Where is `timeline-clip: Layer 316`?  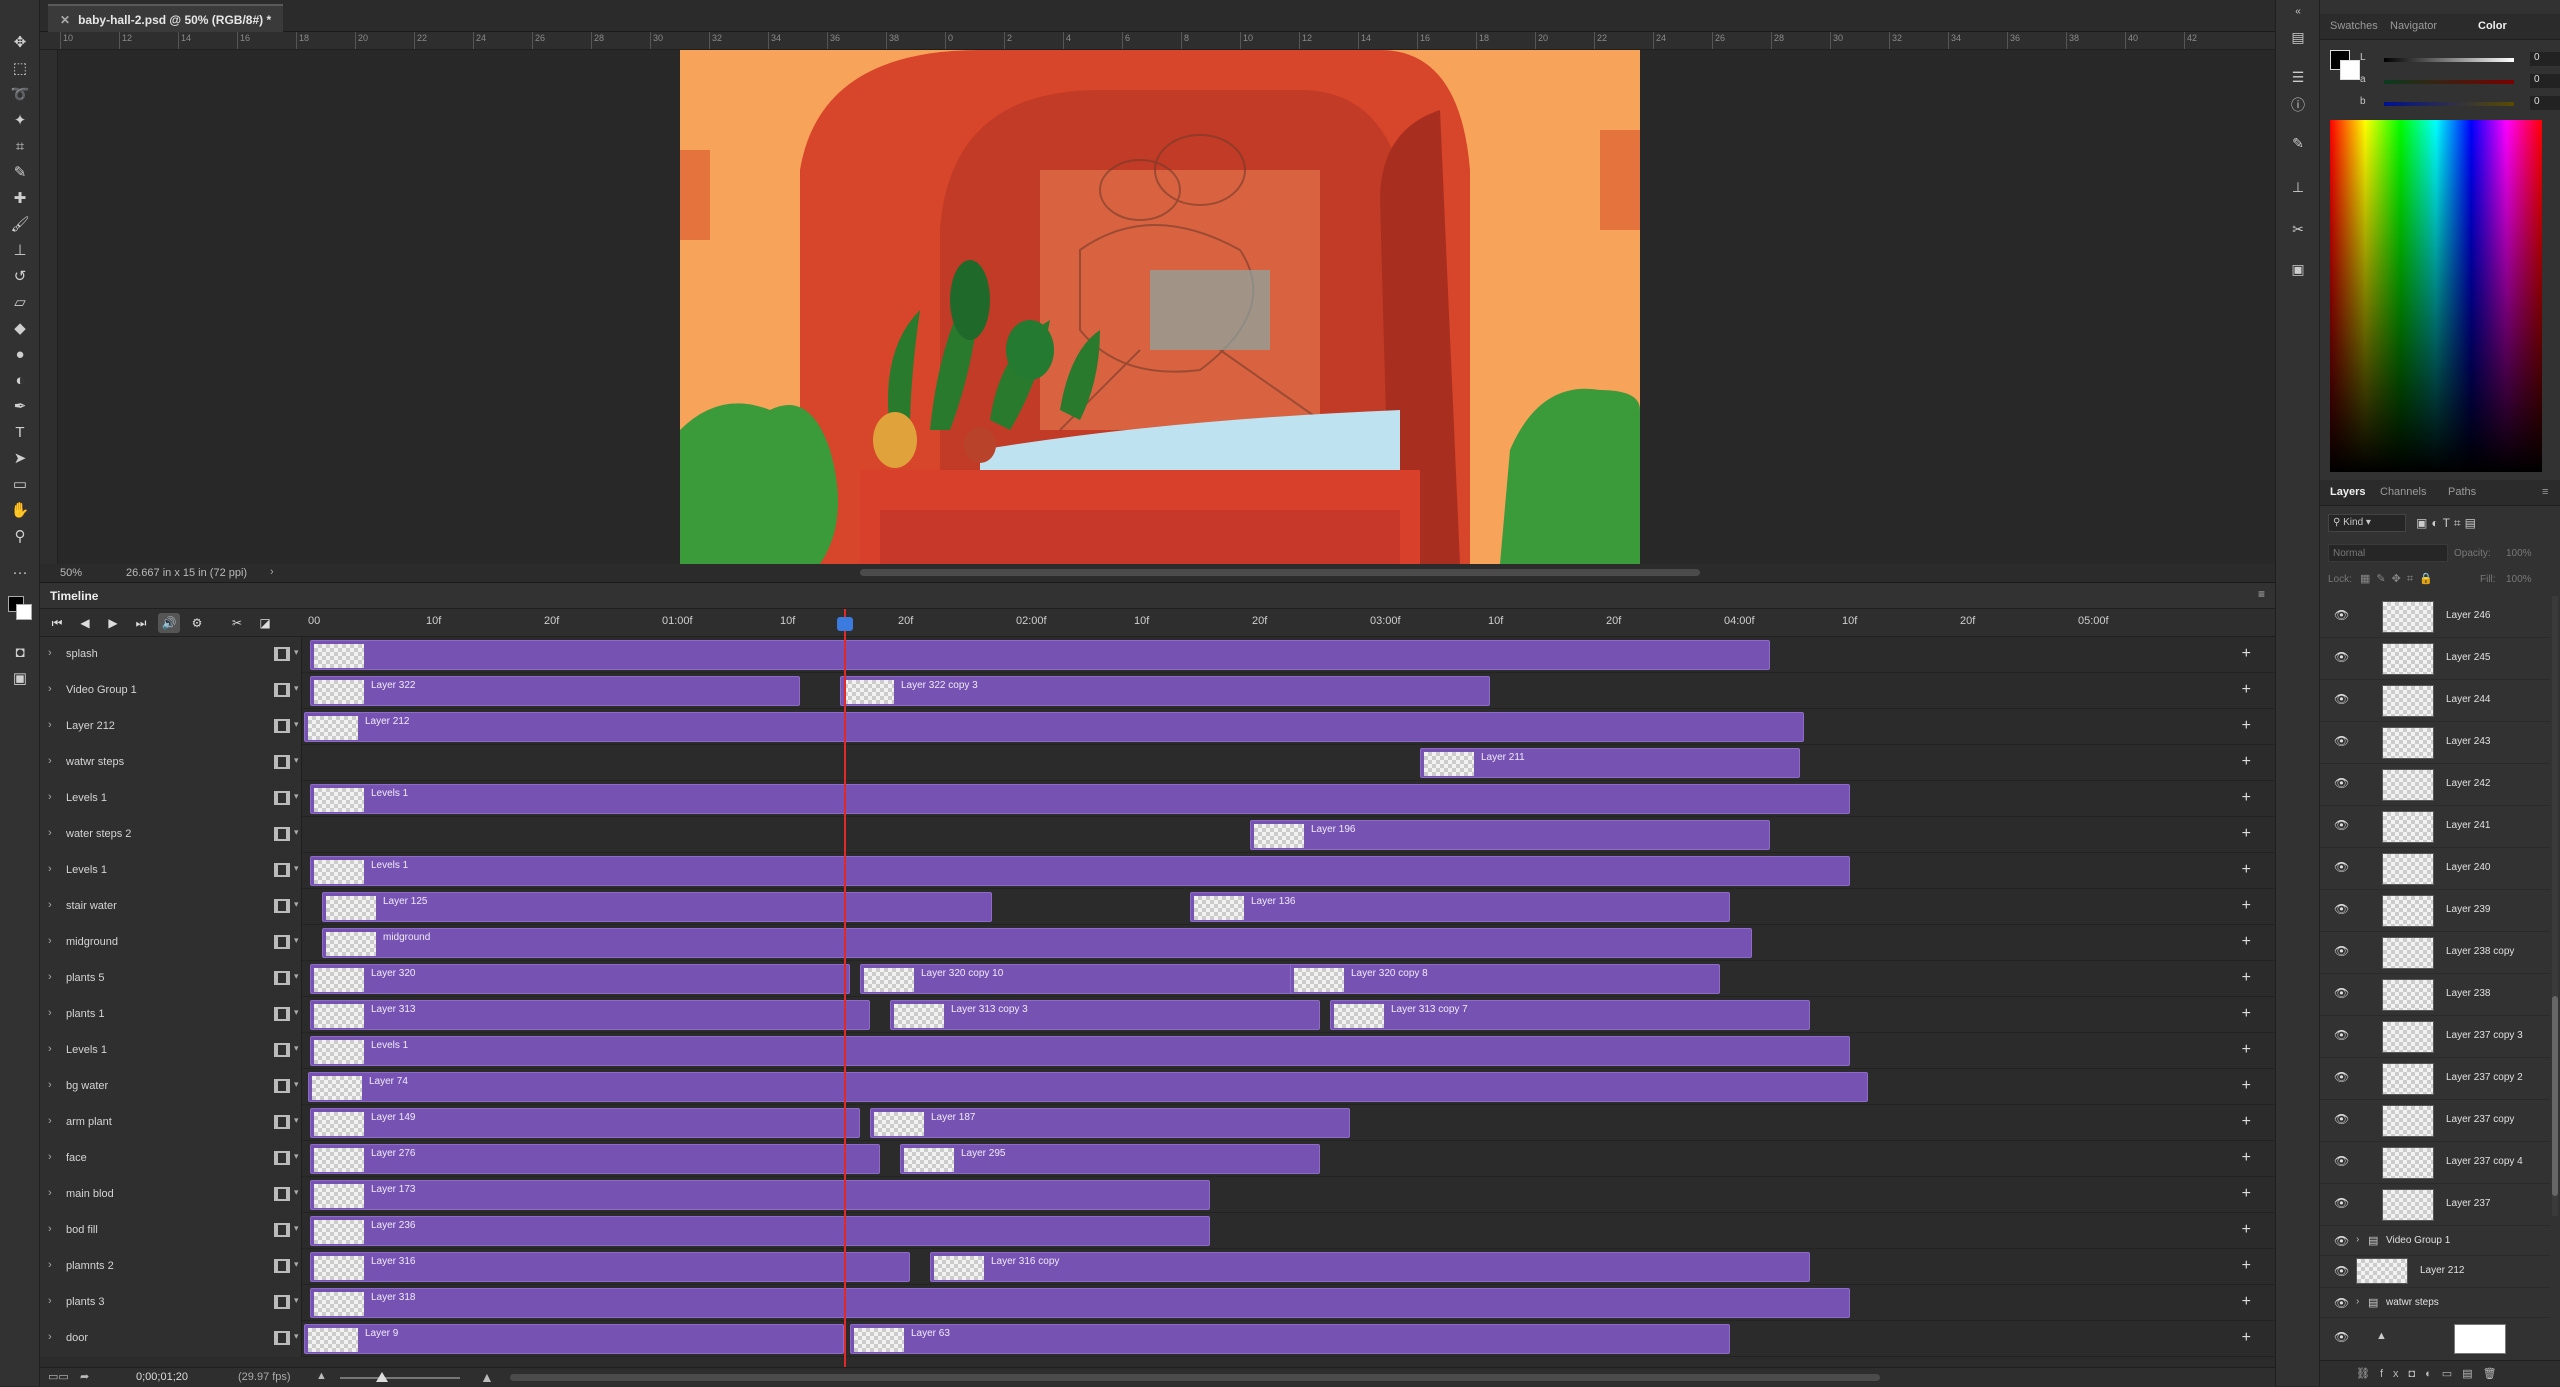
timeline-clip: Layer 316 is located at coordinates (610, 1267).